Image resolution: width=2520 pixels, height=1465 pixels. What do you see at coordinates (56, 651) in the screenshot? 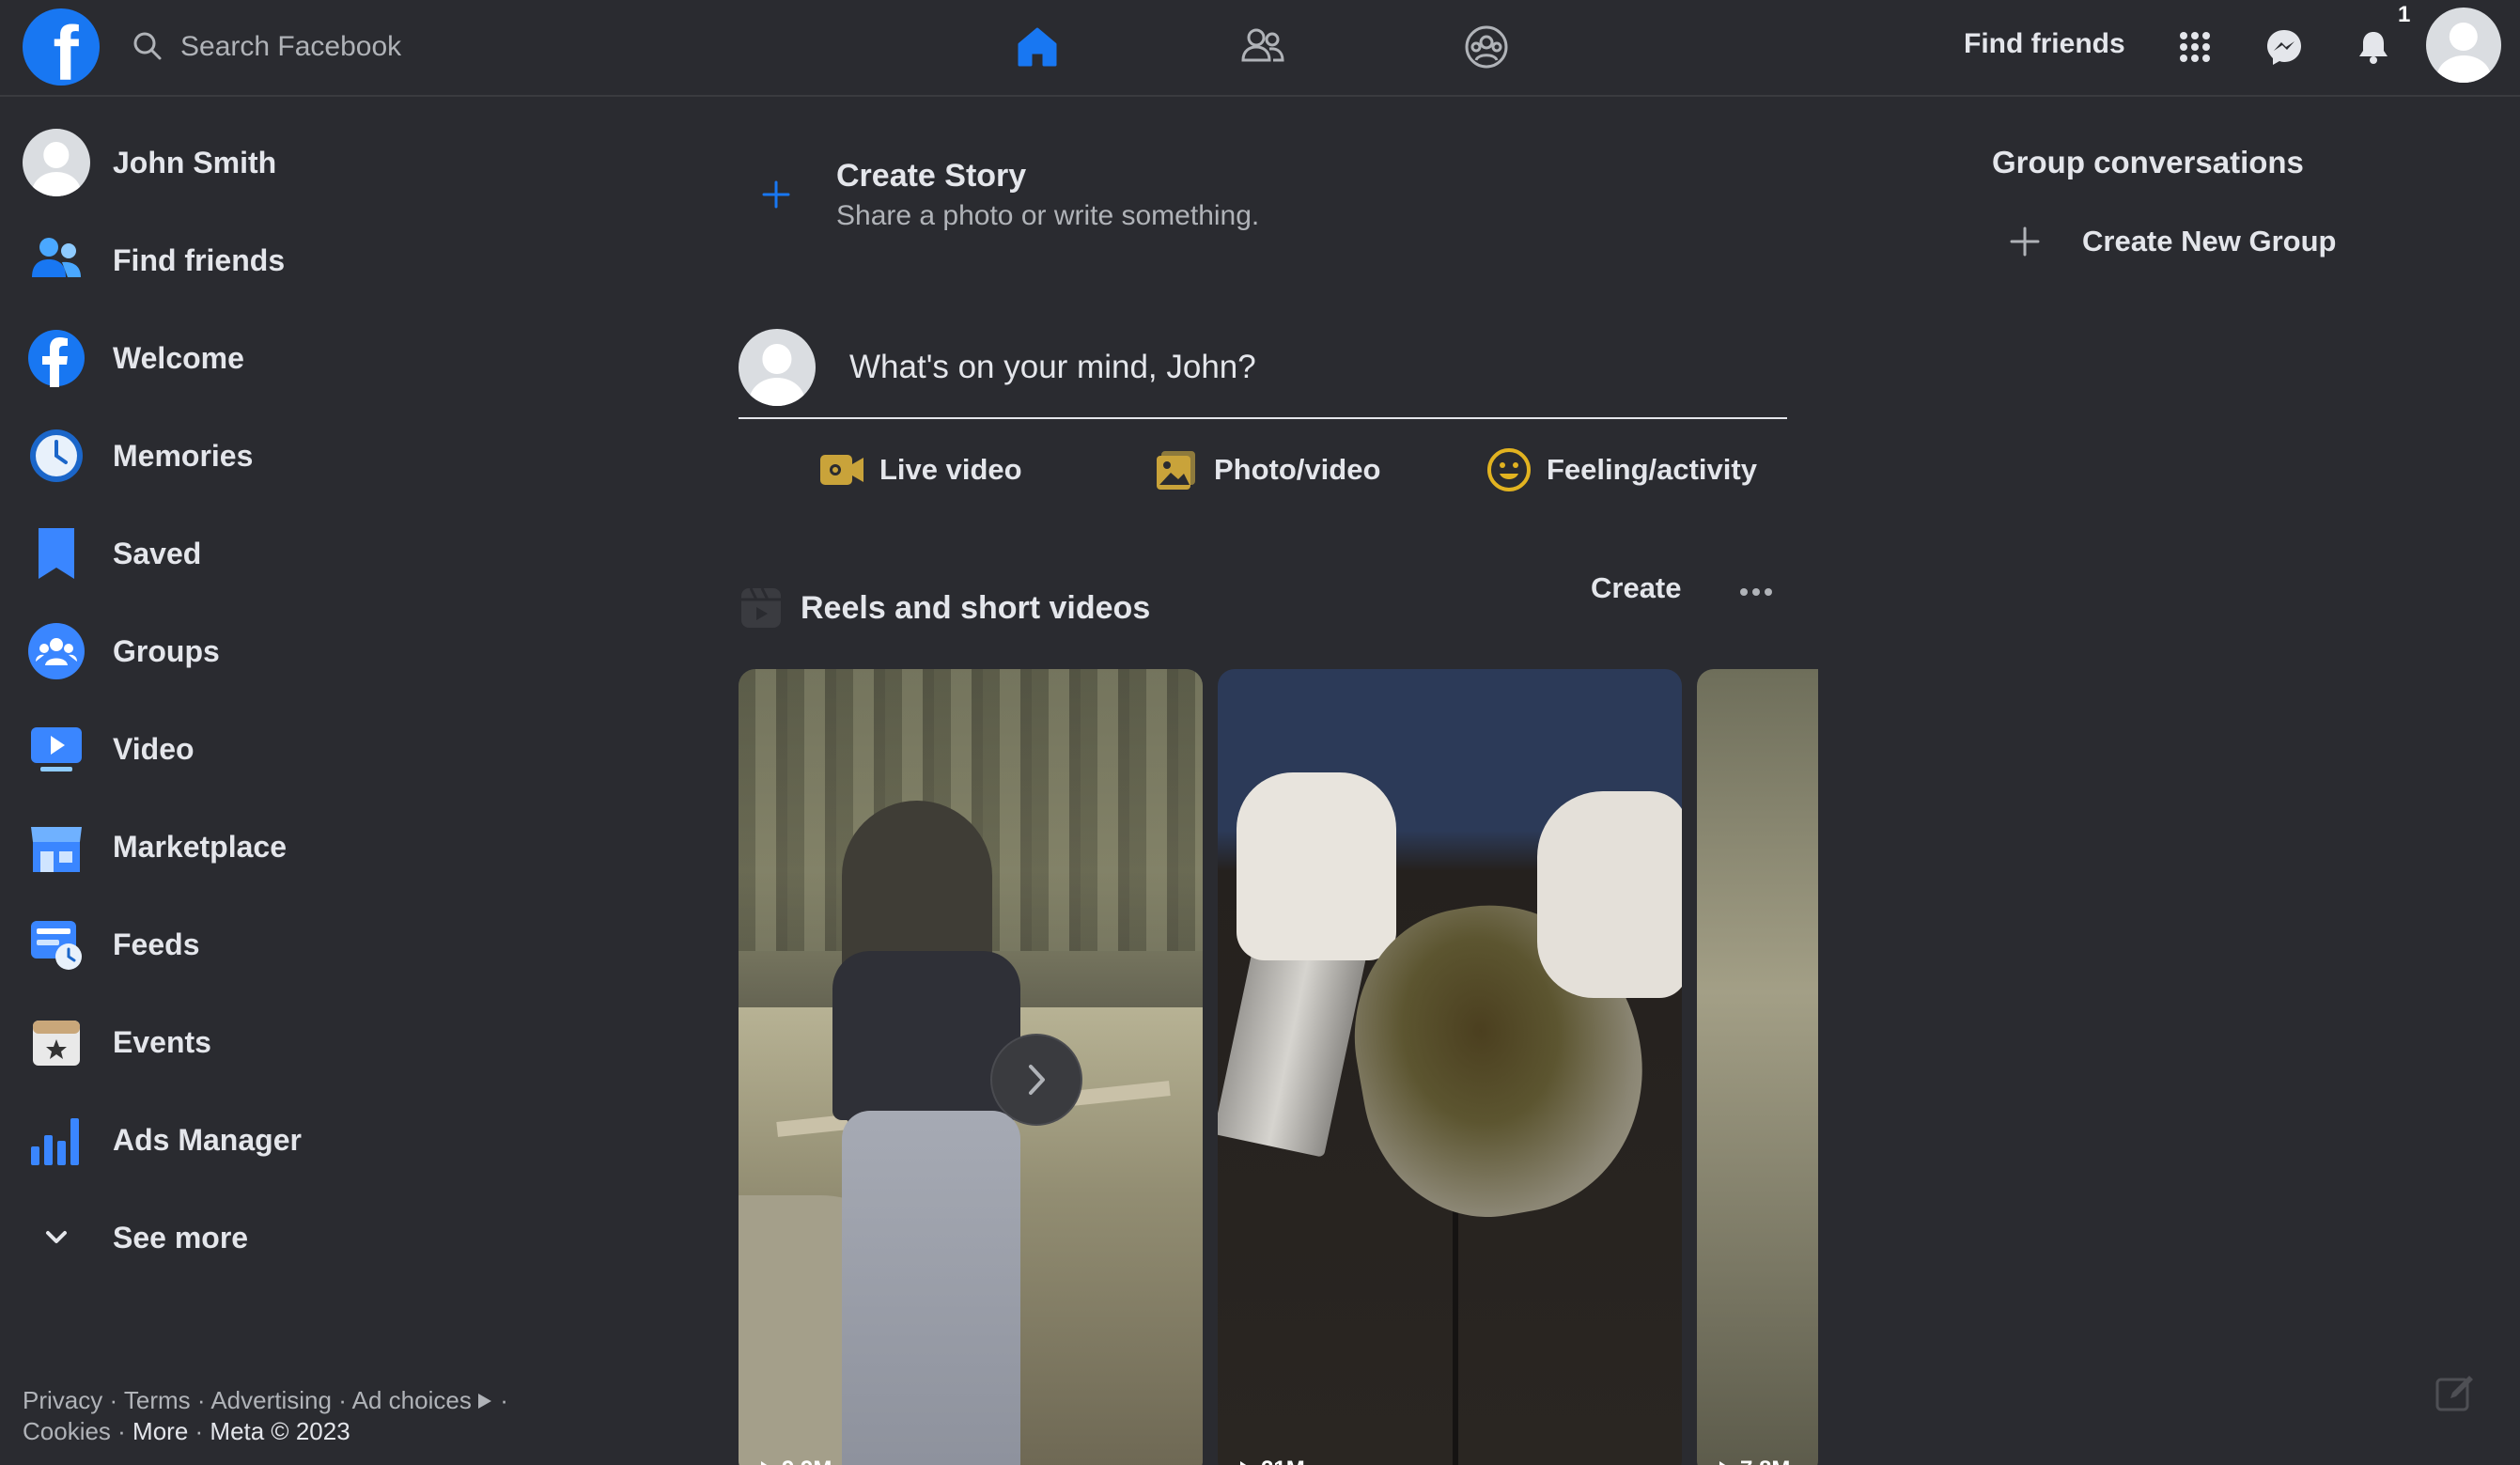
I see `groups-icon` at bounding box center [56, 651].